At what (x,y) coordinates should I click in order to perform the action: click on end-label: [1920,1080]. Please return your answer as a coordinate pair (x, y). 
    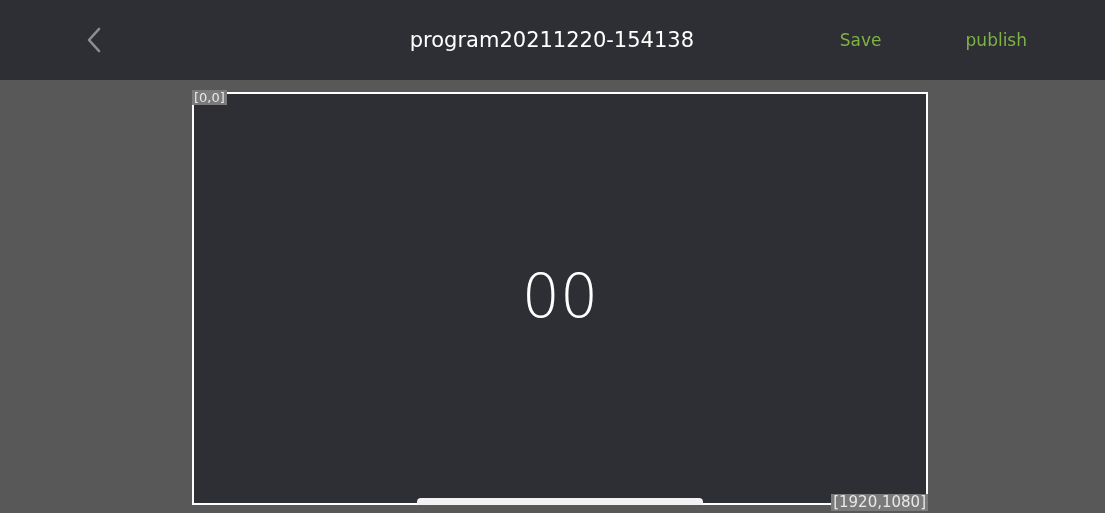
    Looking at the image, I should click on (879, 502).